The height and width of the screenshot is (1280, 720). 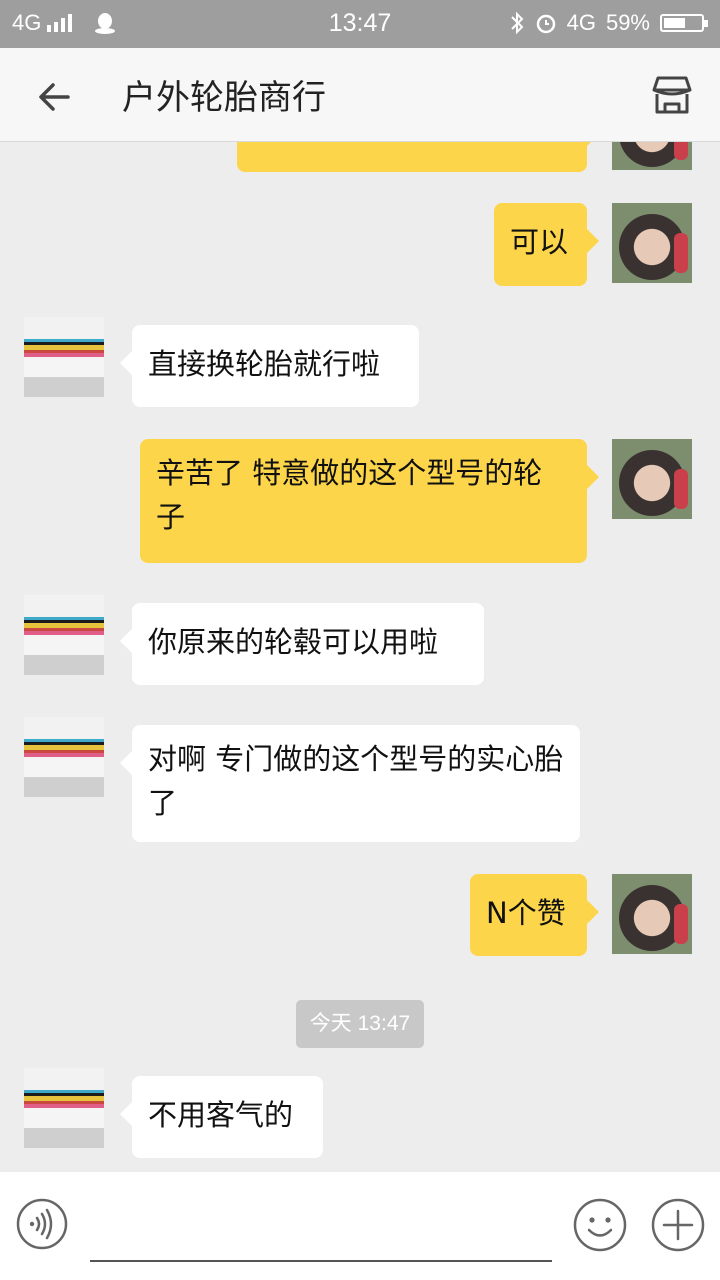 I want to click on message-bubble-them: 你原来的轮毂可以用啦, so click(x=302, y=644).